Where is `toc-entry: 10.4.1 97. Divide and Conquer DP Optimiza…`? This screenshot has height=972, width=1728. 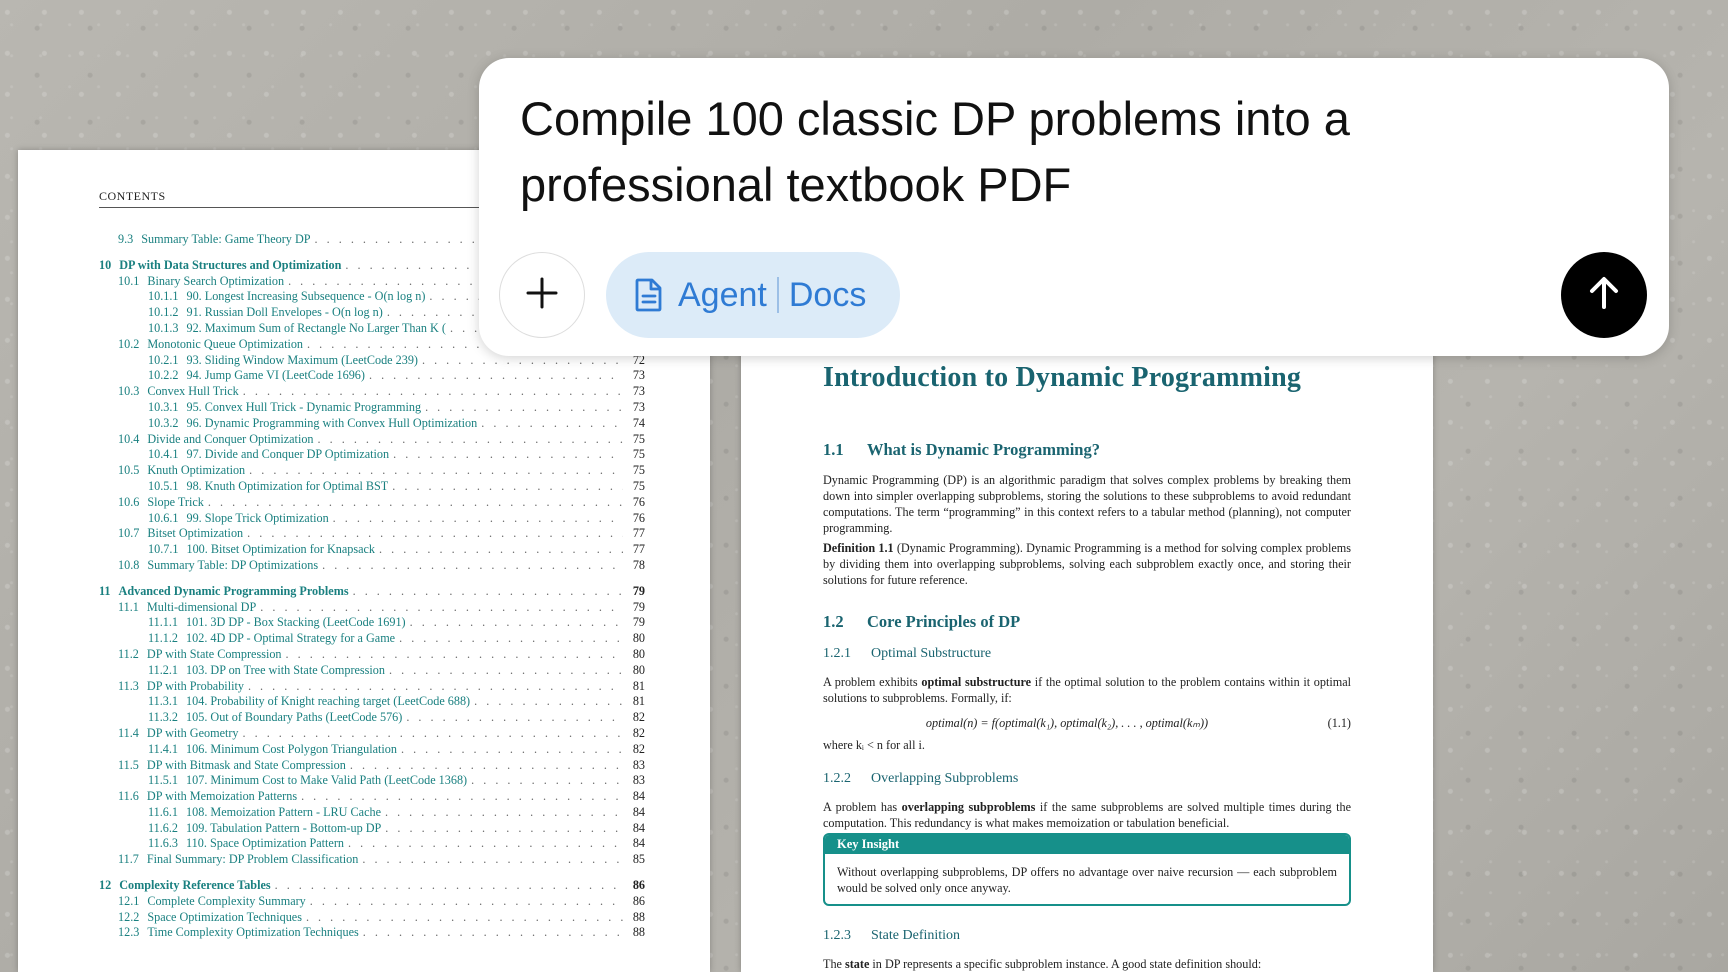 toc-entry: 10.4.1 97. Divide and Conquer DP Optimiza… is located at coordinates (372, 455).